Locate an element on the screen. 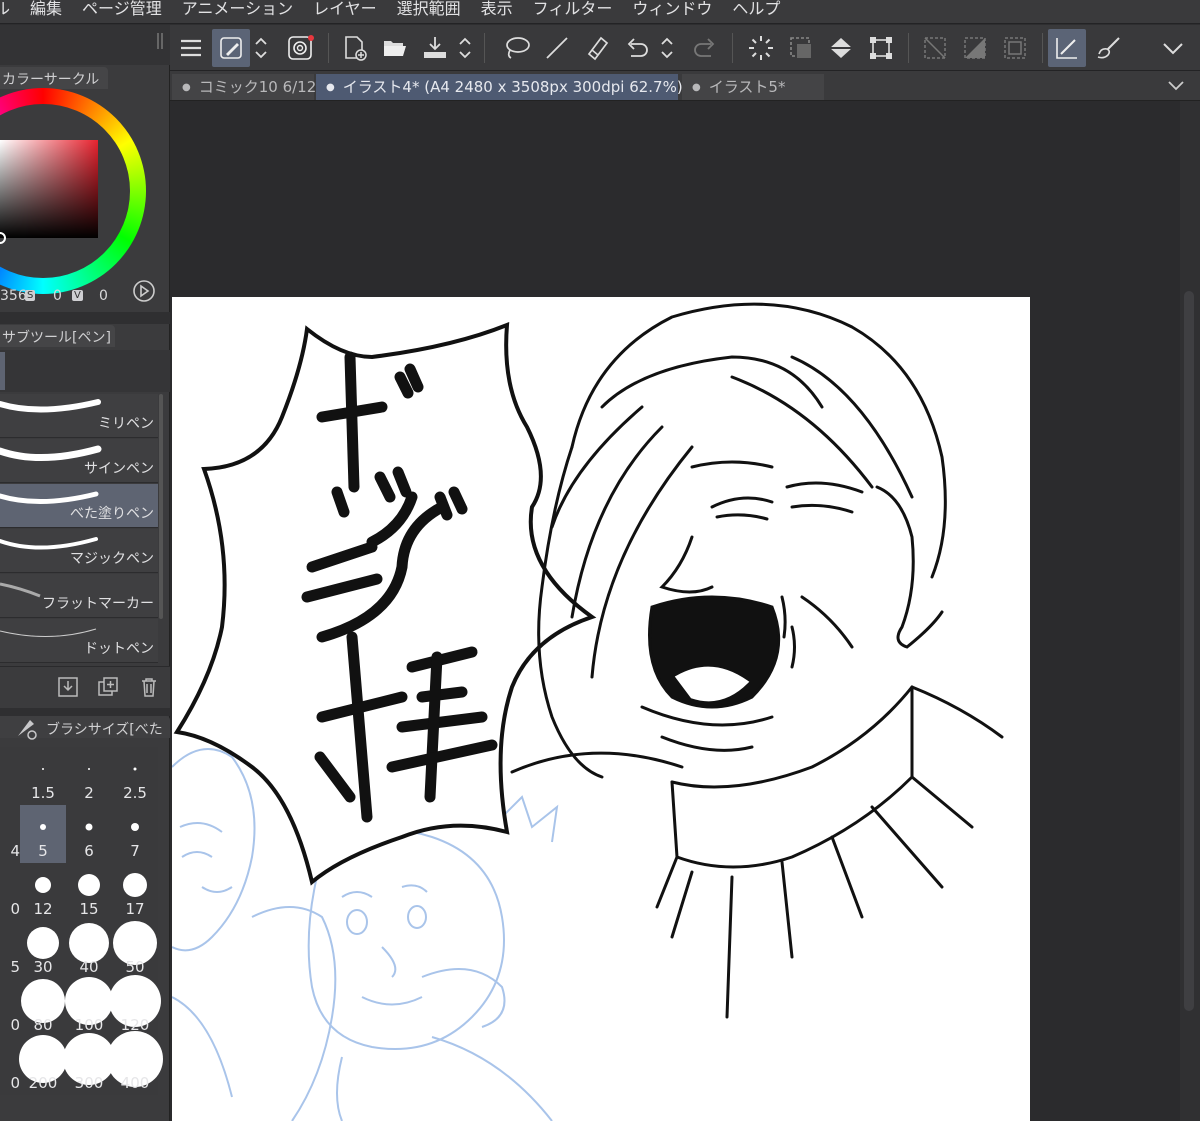 The image size is (1200, 1121). brush-size-cell: 120 is located at coordinates (135, 1006).